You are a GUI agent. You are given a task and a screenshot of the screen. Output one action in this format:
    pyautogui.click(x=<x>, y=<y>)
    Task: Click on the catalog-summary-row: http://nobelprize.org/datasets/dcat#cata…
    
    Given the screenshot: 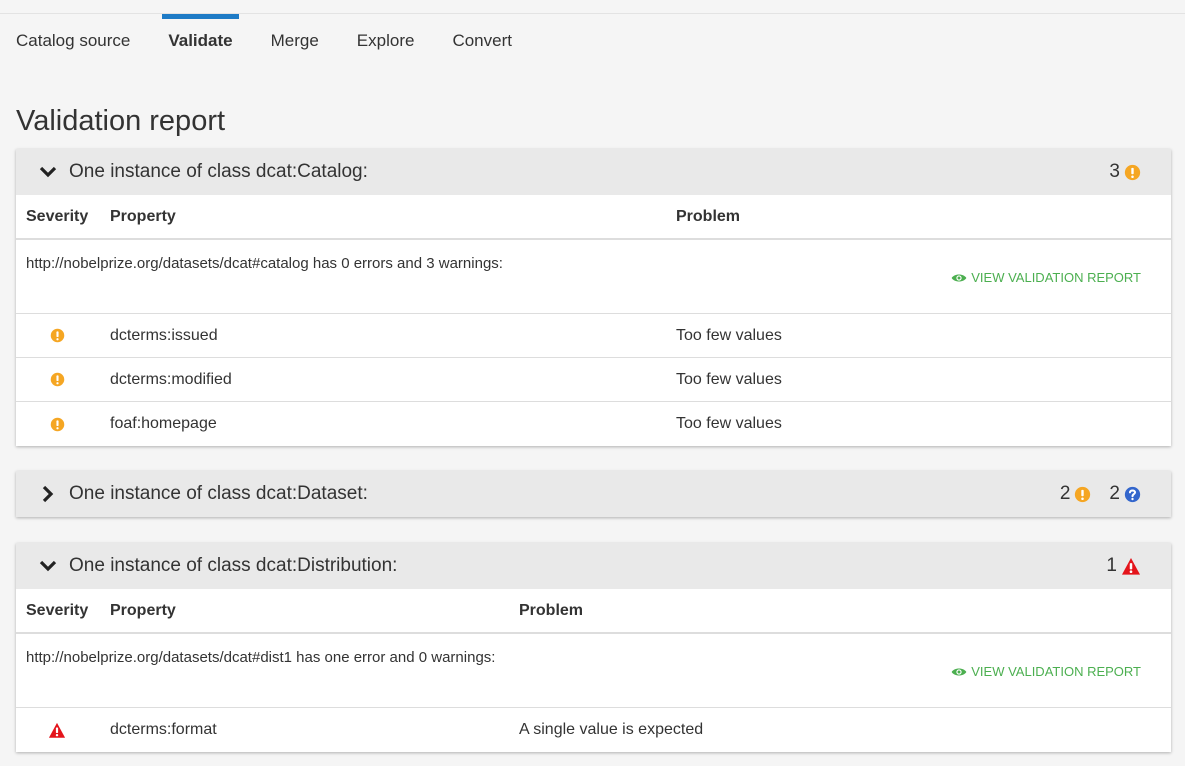 What is the action you would take?
    pyautogui.click(x=593, y=277)
    